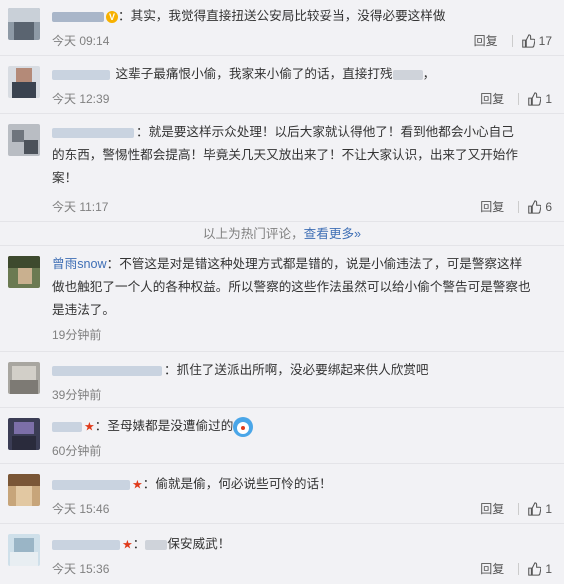  I want to click on comment-time: 今天 09:14, so click(81, 41).